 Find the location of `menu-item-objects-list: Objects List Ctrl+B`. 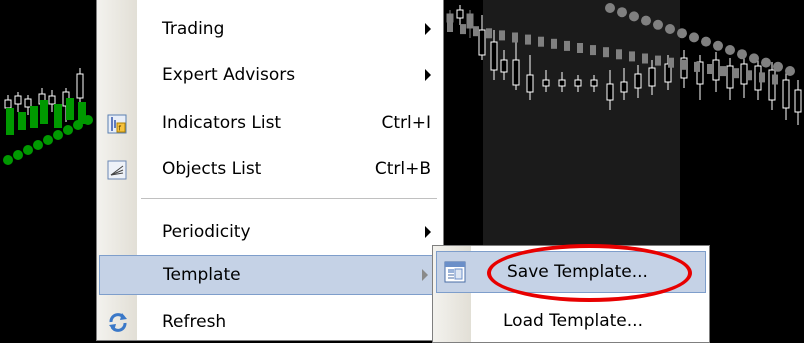

menu-item-objects-list: Objects List Ctrl+B is located at coordinates (270, 169).